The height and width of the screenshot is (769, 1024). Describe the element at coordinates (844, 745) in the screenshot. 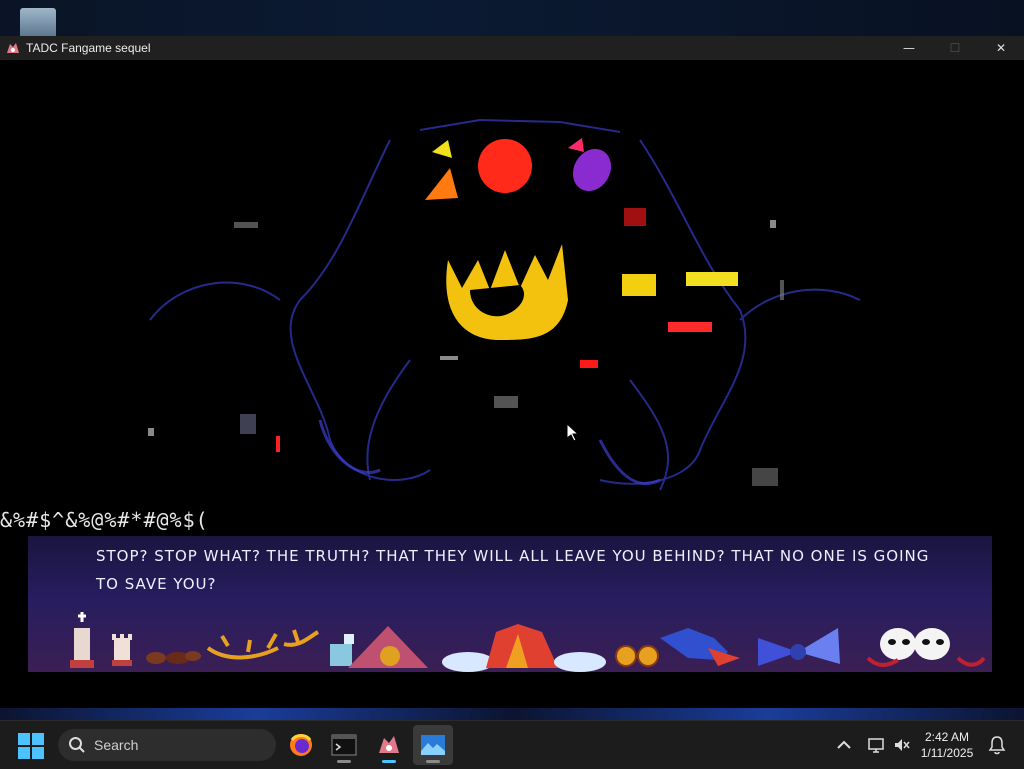

I see `chevron-up-icon` at that location.